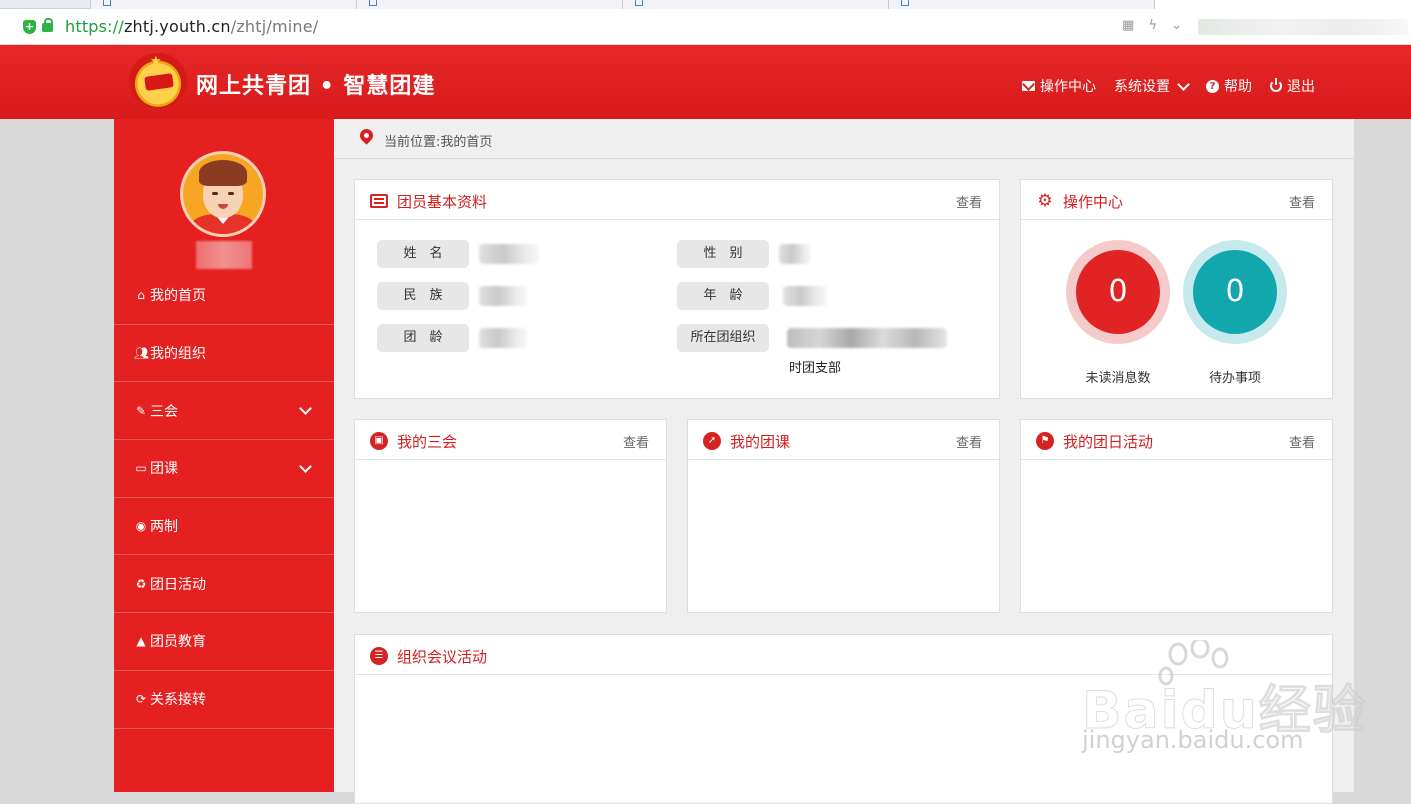  What do you see at coordinates (47, 25) in the screenshot?
I see `lock-icon` at bounding box center [47, 25].